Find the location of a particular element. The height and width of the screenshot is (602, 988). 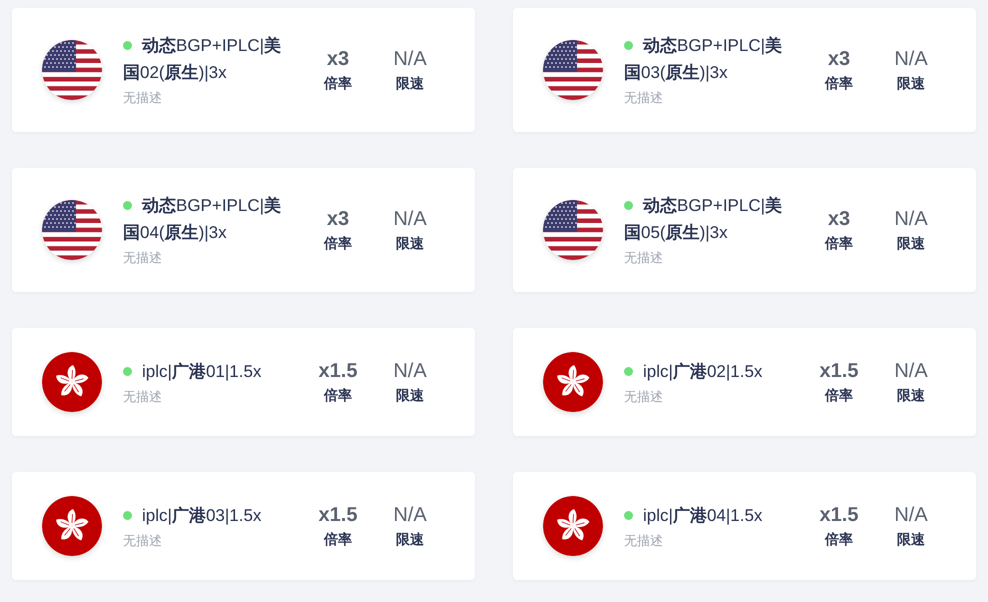

node-name: iplc|广港01|1.5x is located at coordinates (201, 371).